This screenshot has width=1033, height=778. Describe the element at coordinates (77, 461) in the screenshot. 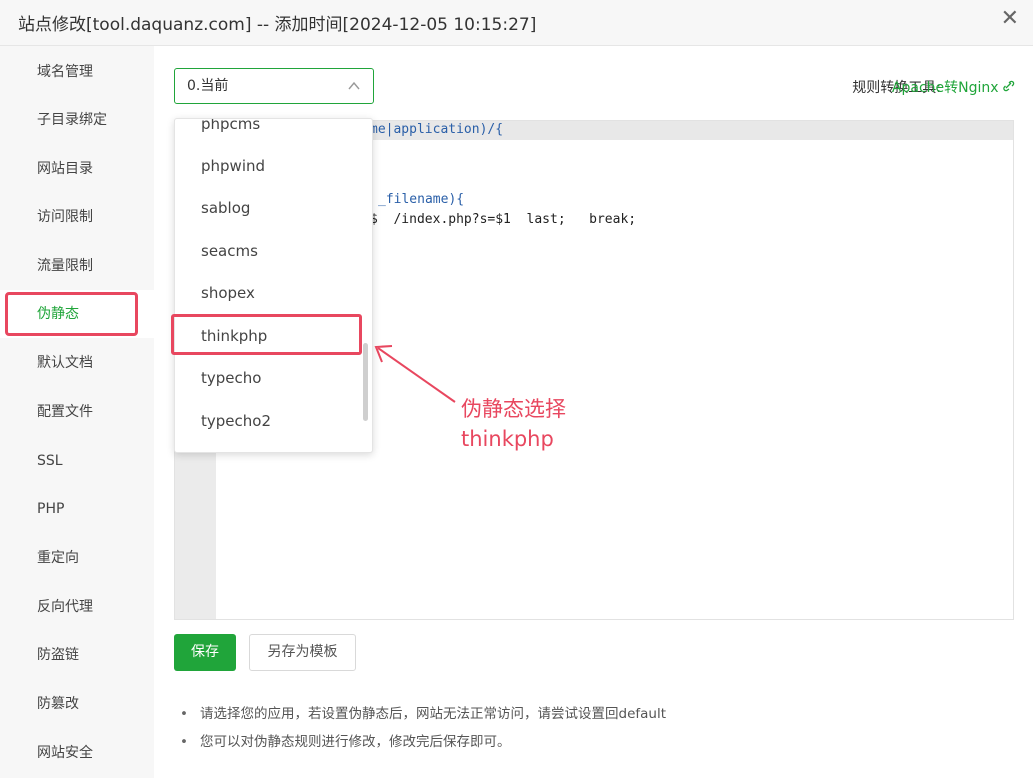

I see `sidebar-item-ssl: SSL` at that location.